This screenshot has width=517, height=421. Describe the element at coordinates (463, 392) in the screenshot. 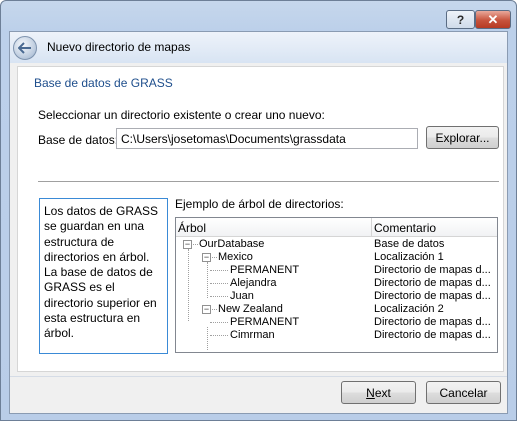

I see `cancel-button: Cancelar` at that location.